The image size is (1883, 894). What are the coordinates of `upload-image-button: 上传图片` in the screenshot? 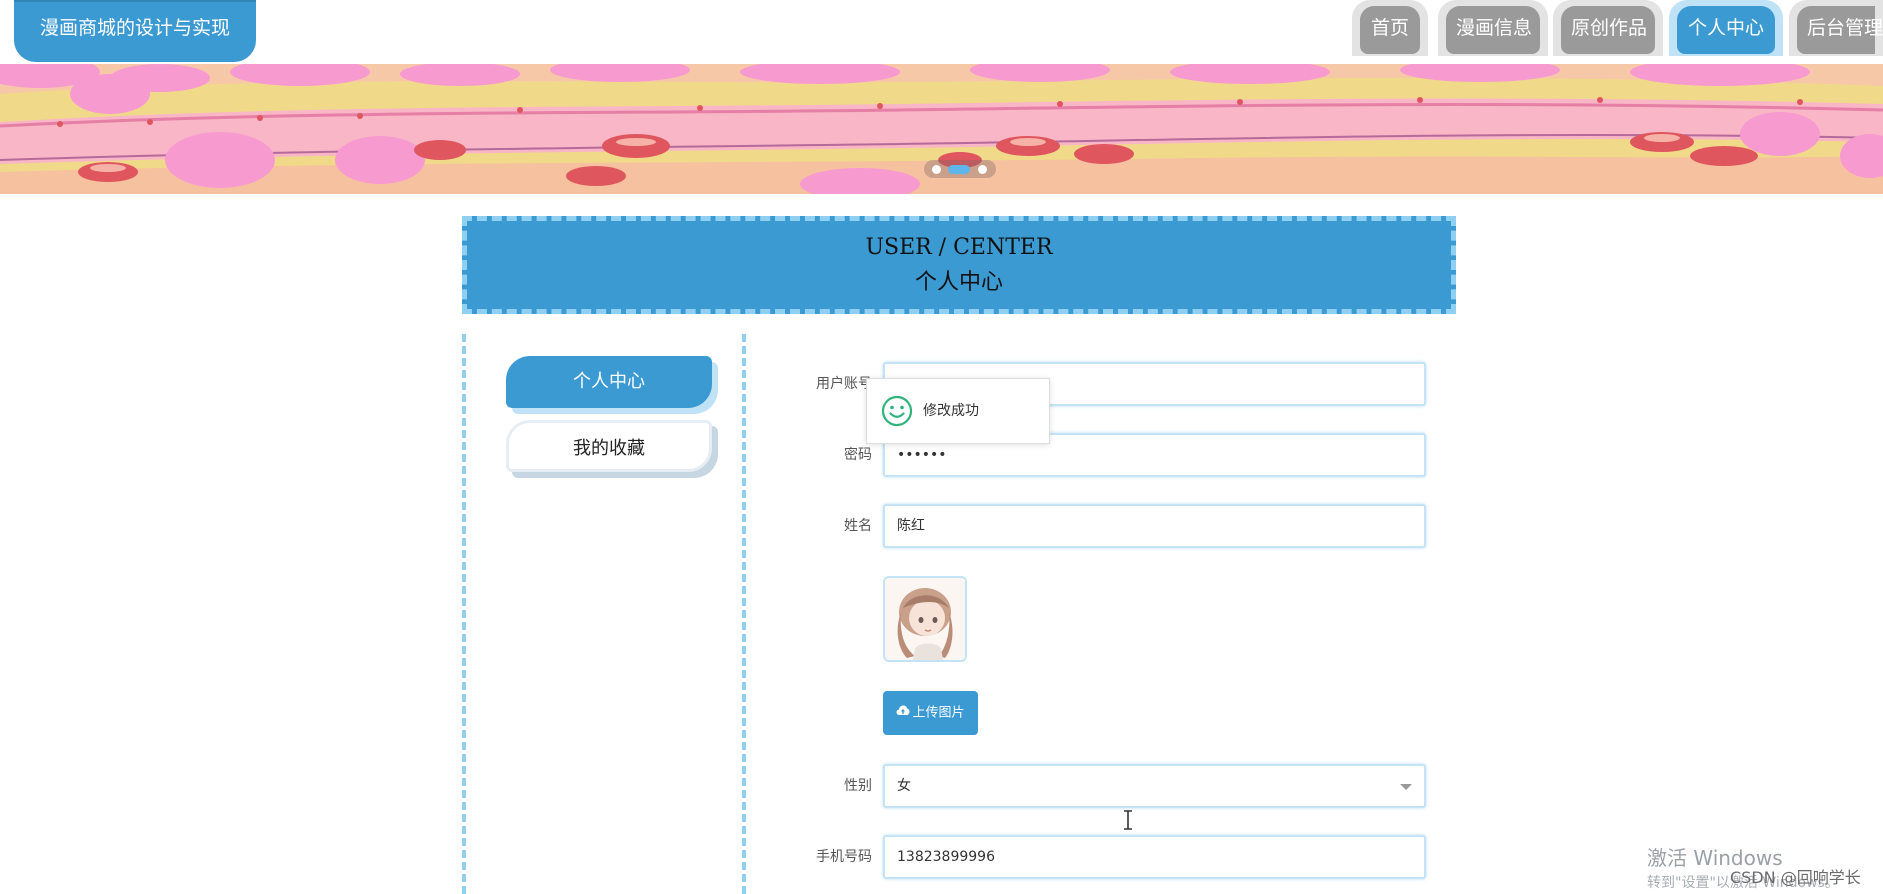 It's located at (930, 713).